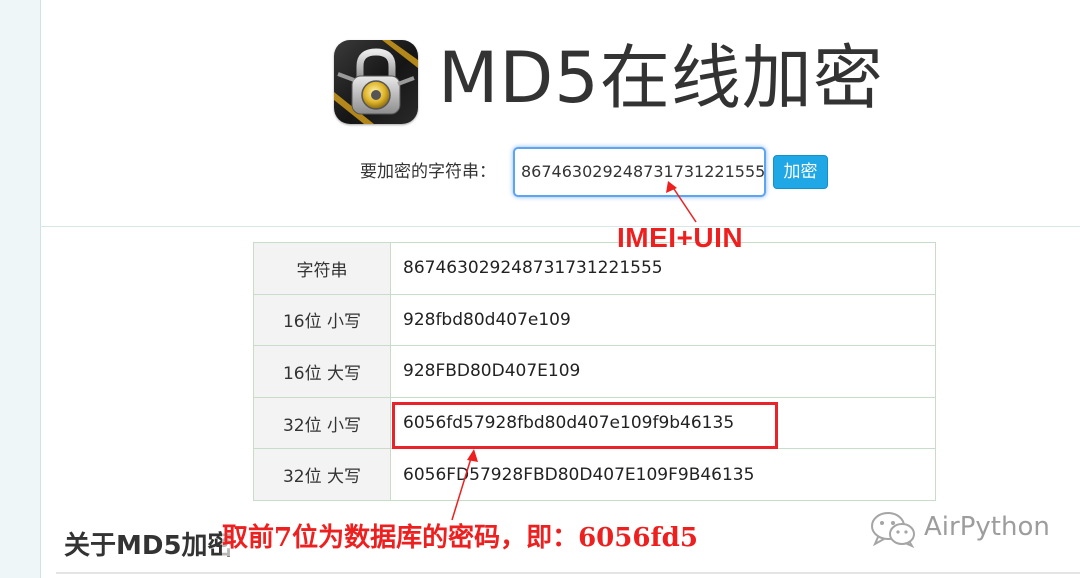  I want to click on padlock-icon, so click(376, 82).